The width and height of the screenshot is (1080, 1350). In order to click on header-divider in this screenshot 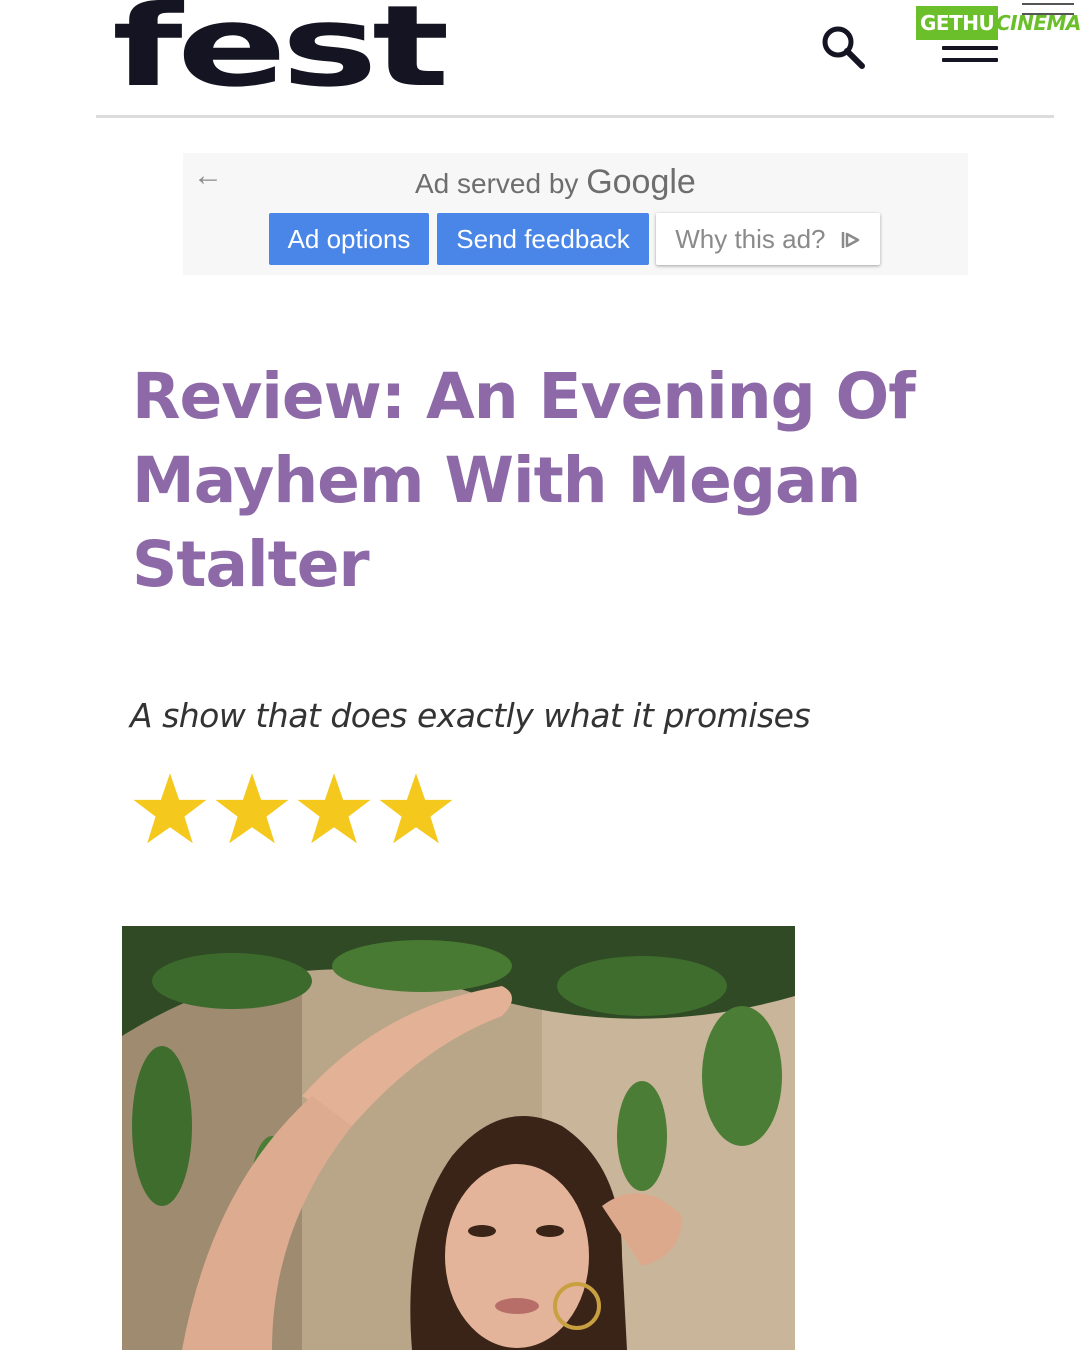, I will do `click(575, 116)`.